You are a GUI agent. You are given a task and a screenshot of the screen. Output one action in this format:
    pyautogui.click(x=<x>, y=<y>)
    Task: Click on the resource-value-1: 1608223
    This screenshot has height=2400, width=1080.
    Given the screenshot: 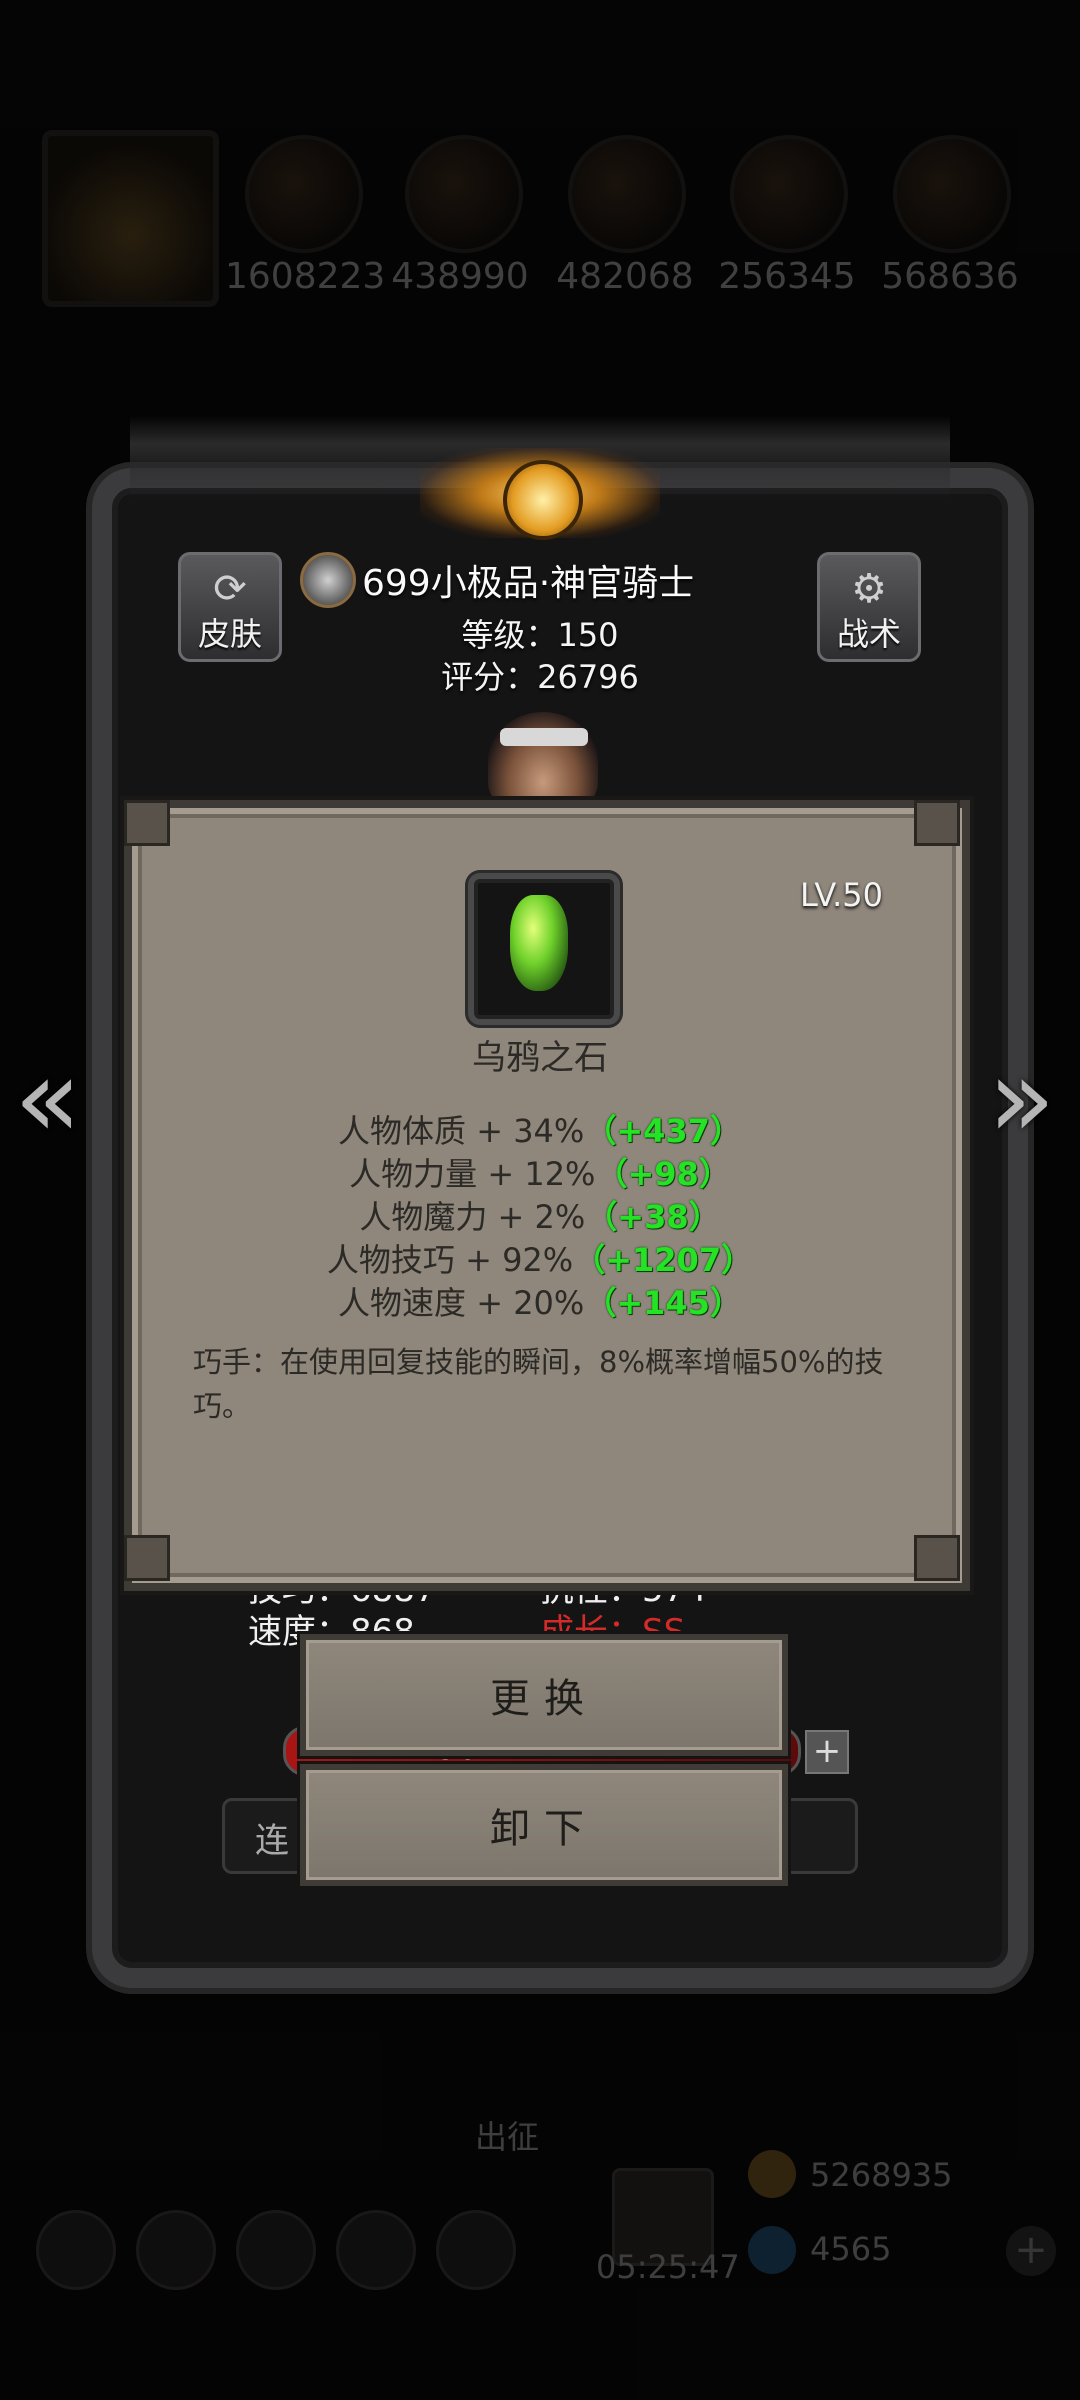 What is the action you would take?
    pyautogui.click(x=305, y=276)
    